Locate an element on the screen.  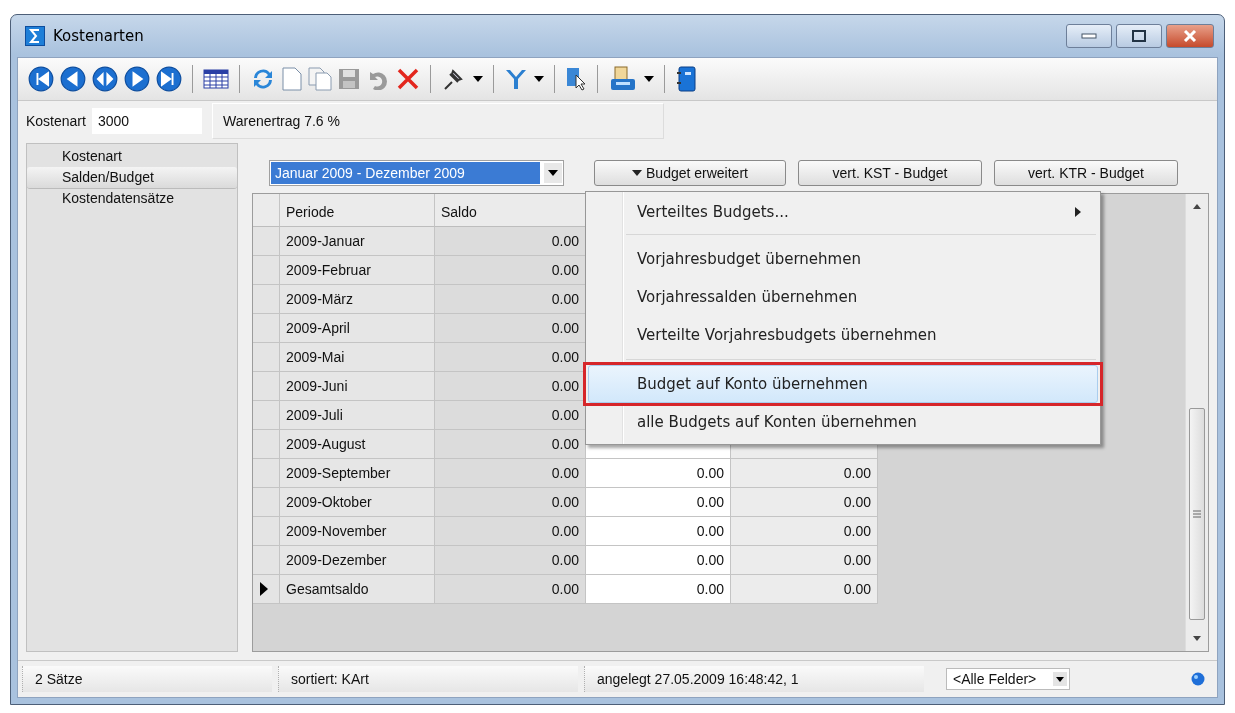
period-dropdown: Januar 2009 - Dezember 2009 is located at coordinates (416, 173).